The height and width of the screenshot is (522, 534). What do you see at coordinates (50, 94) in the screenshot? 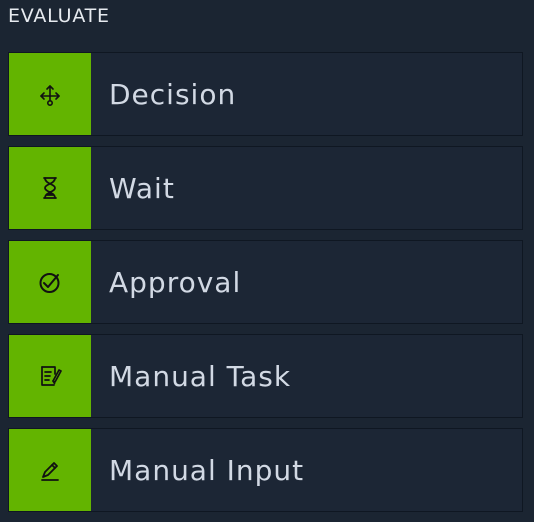
I see `decision-icon` at bounding box center [50, 94].